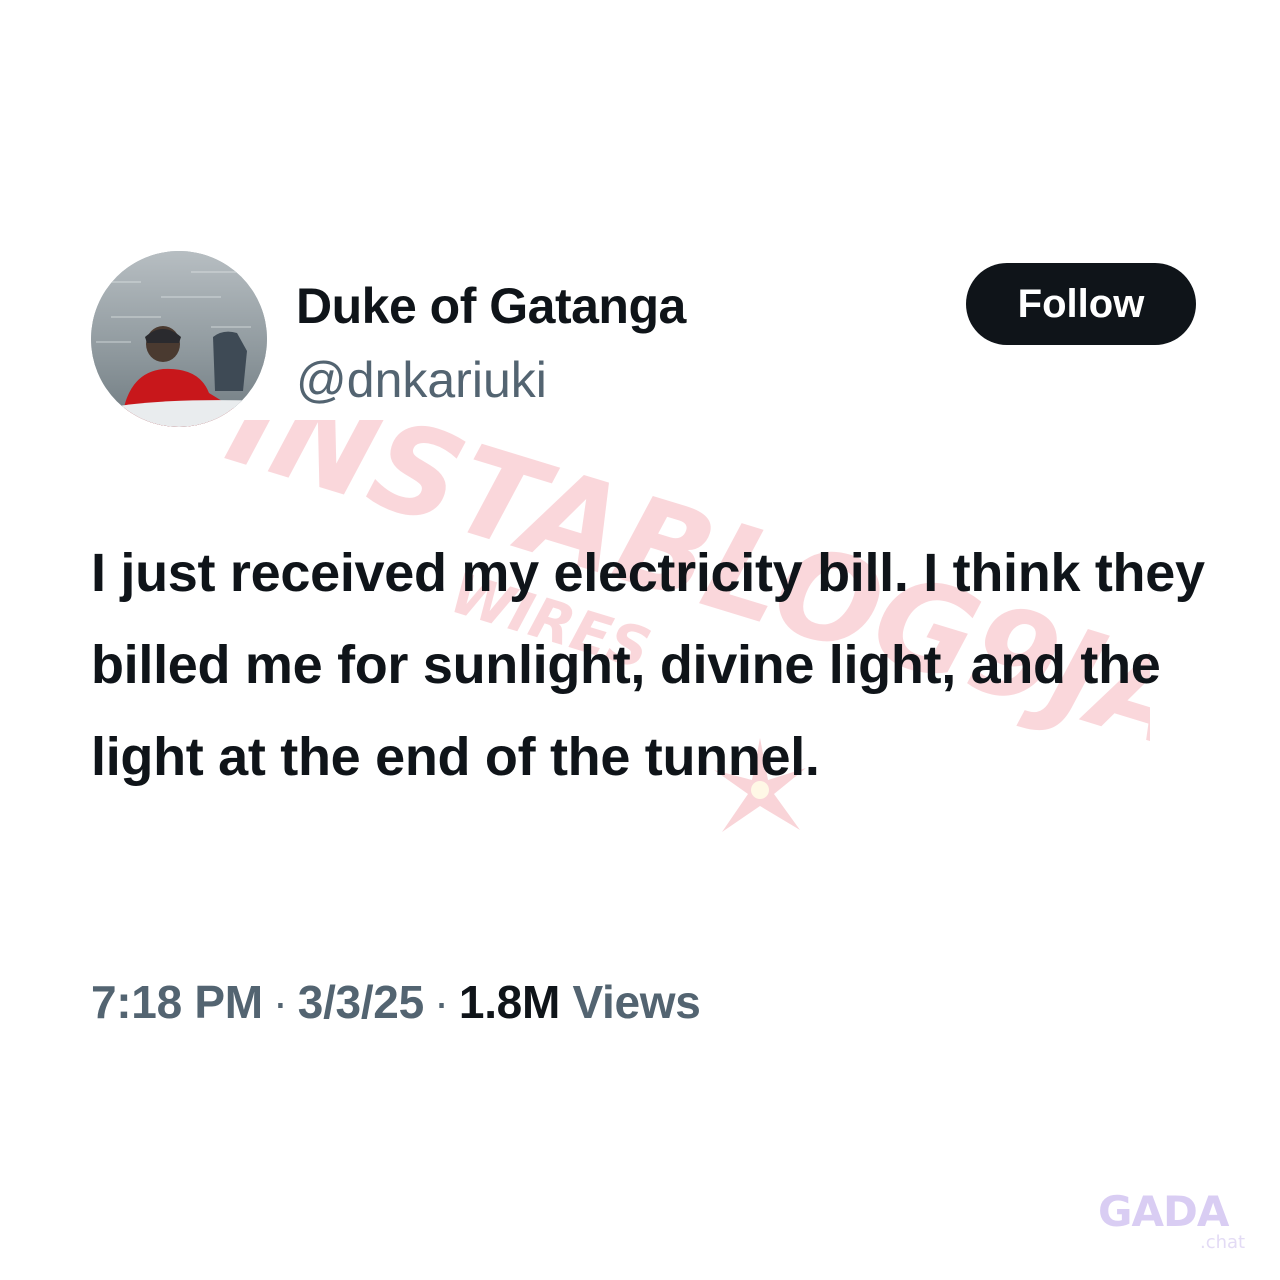  What do you see at coordinates (1222, 1242) in the screenshot?
I see `logo-suffix: .chat` at bounding box center [1222, 1242].